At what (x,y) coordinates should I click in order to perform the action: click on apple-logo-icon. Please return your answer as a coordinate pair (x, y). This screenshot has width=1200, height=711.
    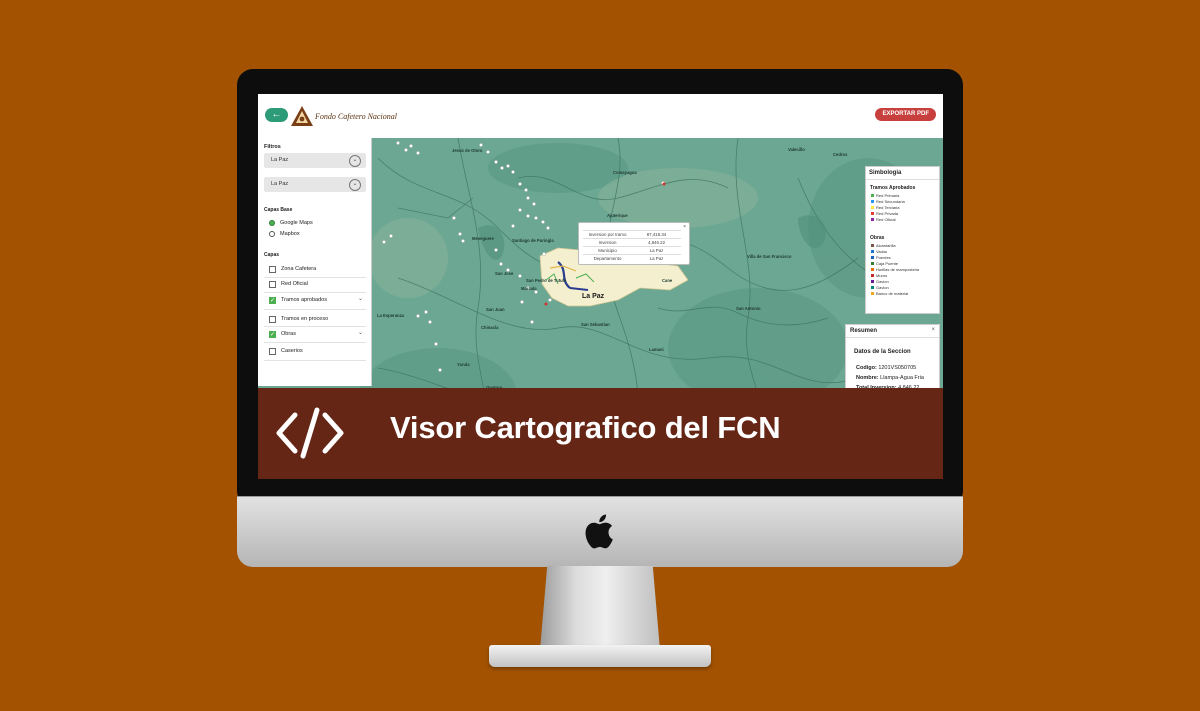
    Looking at the image, I should click on (599, 531).